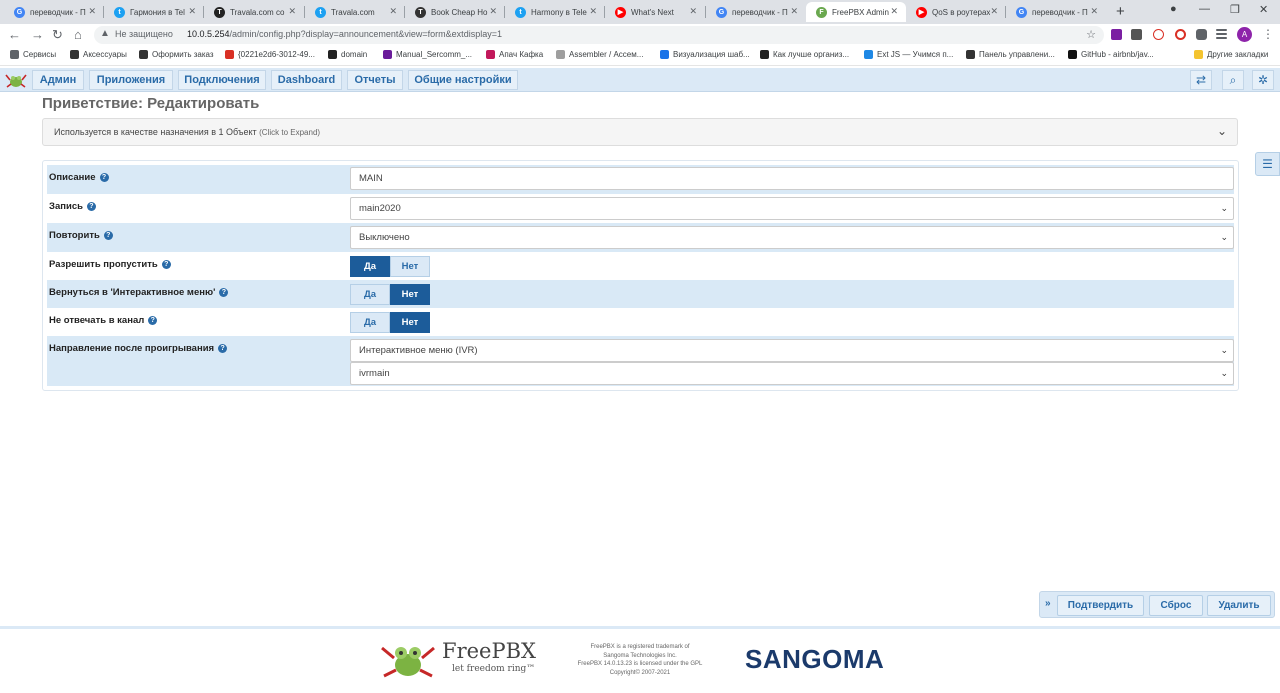  Describe the element at coordinates (37, 34) in the screenshot. I see `forward-icon: →` at that location.